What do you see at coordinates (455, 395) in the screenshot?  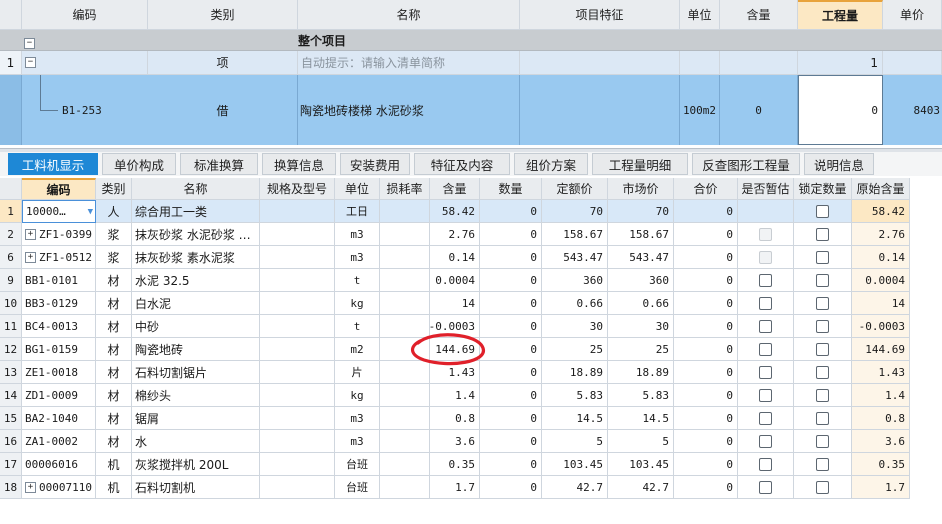 I see `material-content: 1.4` at bounding box center [455, 395].